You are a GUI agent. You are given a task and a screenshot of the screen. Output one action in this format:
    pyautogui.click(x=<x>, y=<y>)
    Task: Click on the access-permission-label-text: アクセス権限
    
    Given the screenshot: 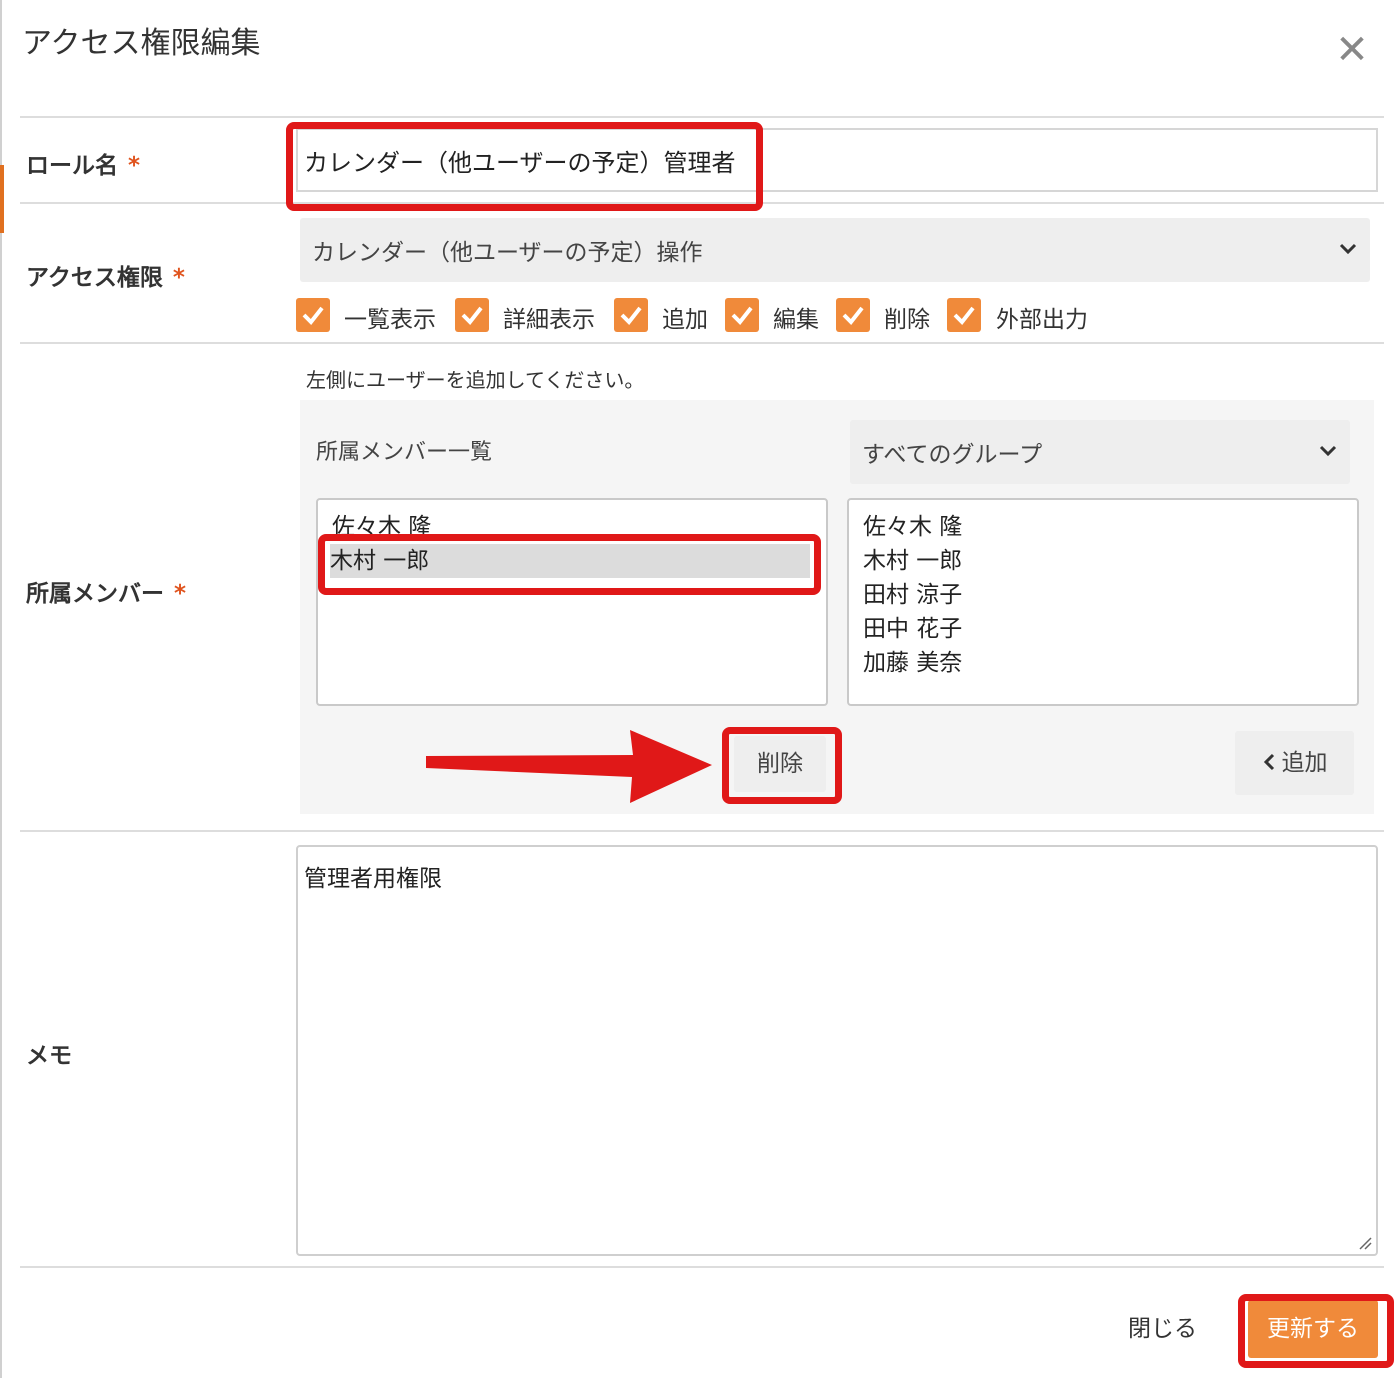 What is the action you would take?
    pyautogui.click(x=94, y=278)
    